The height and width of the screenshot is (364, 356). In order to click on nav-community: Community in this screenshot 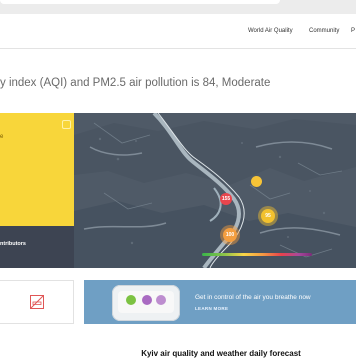, I will do `click(324, 31)`.